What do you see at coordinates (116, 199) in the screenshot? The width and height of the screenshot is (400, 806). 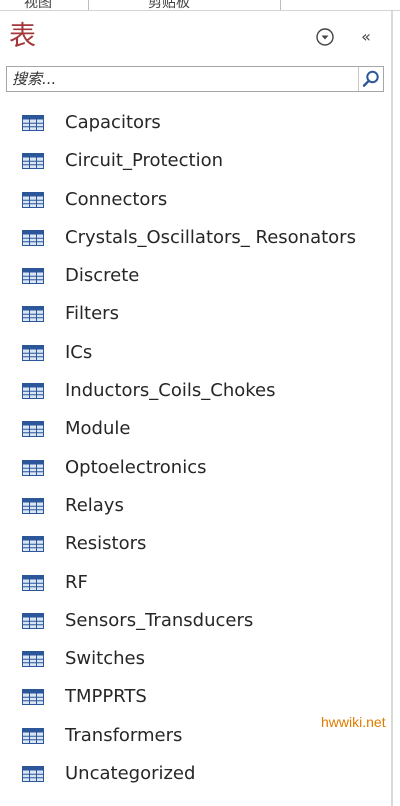 I see `table-list-item-label: Connectors` at bounding box center [116, 199].